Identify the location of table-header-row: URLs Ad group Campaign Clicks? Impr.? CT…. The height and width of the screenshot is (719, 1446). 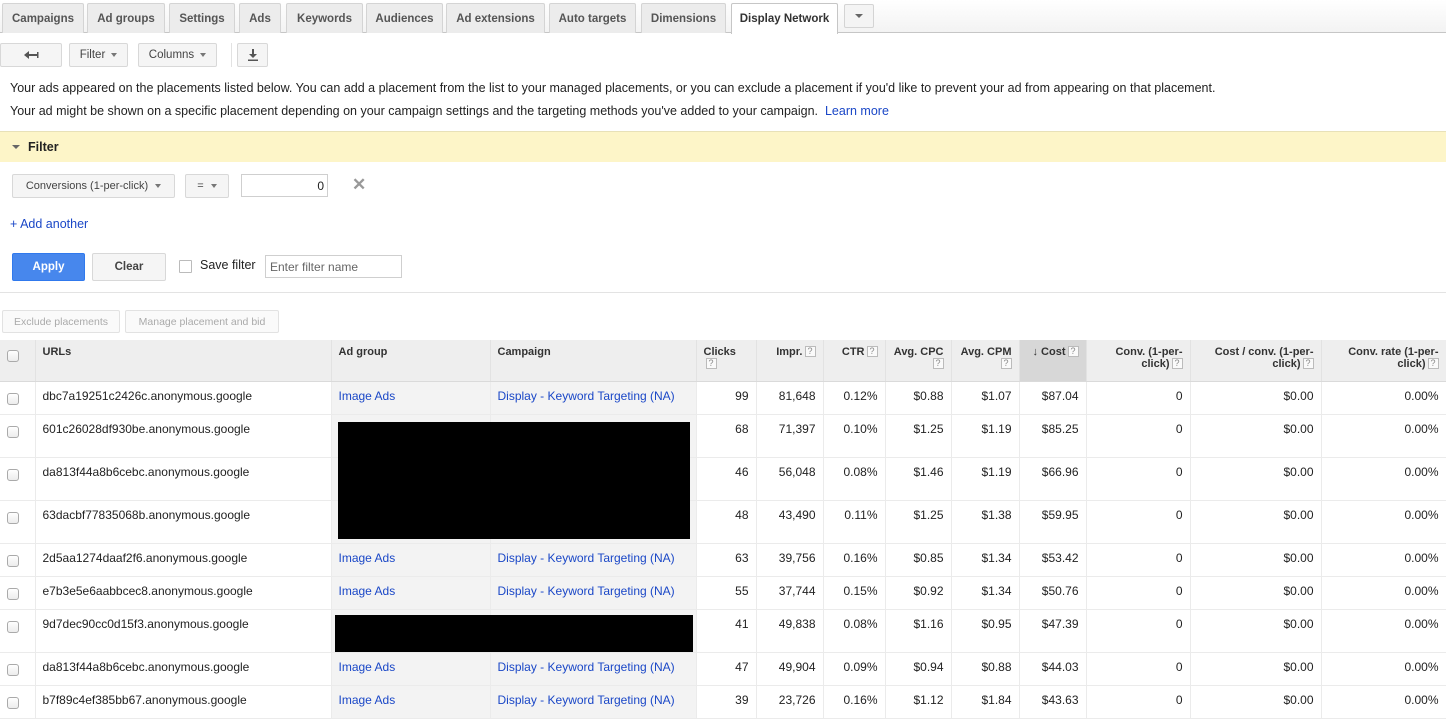
(723, 361).